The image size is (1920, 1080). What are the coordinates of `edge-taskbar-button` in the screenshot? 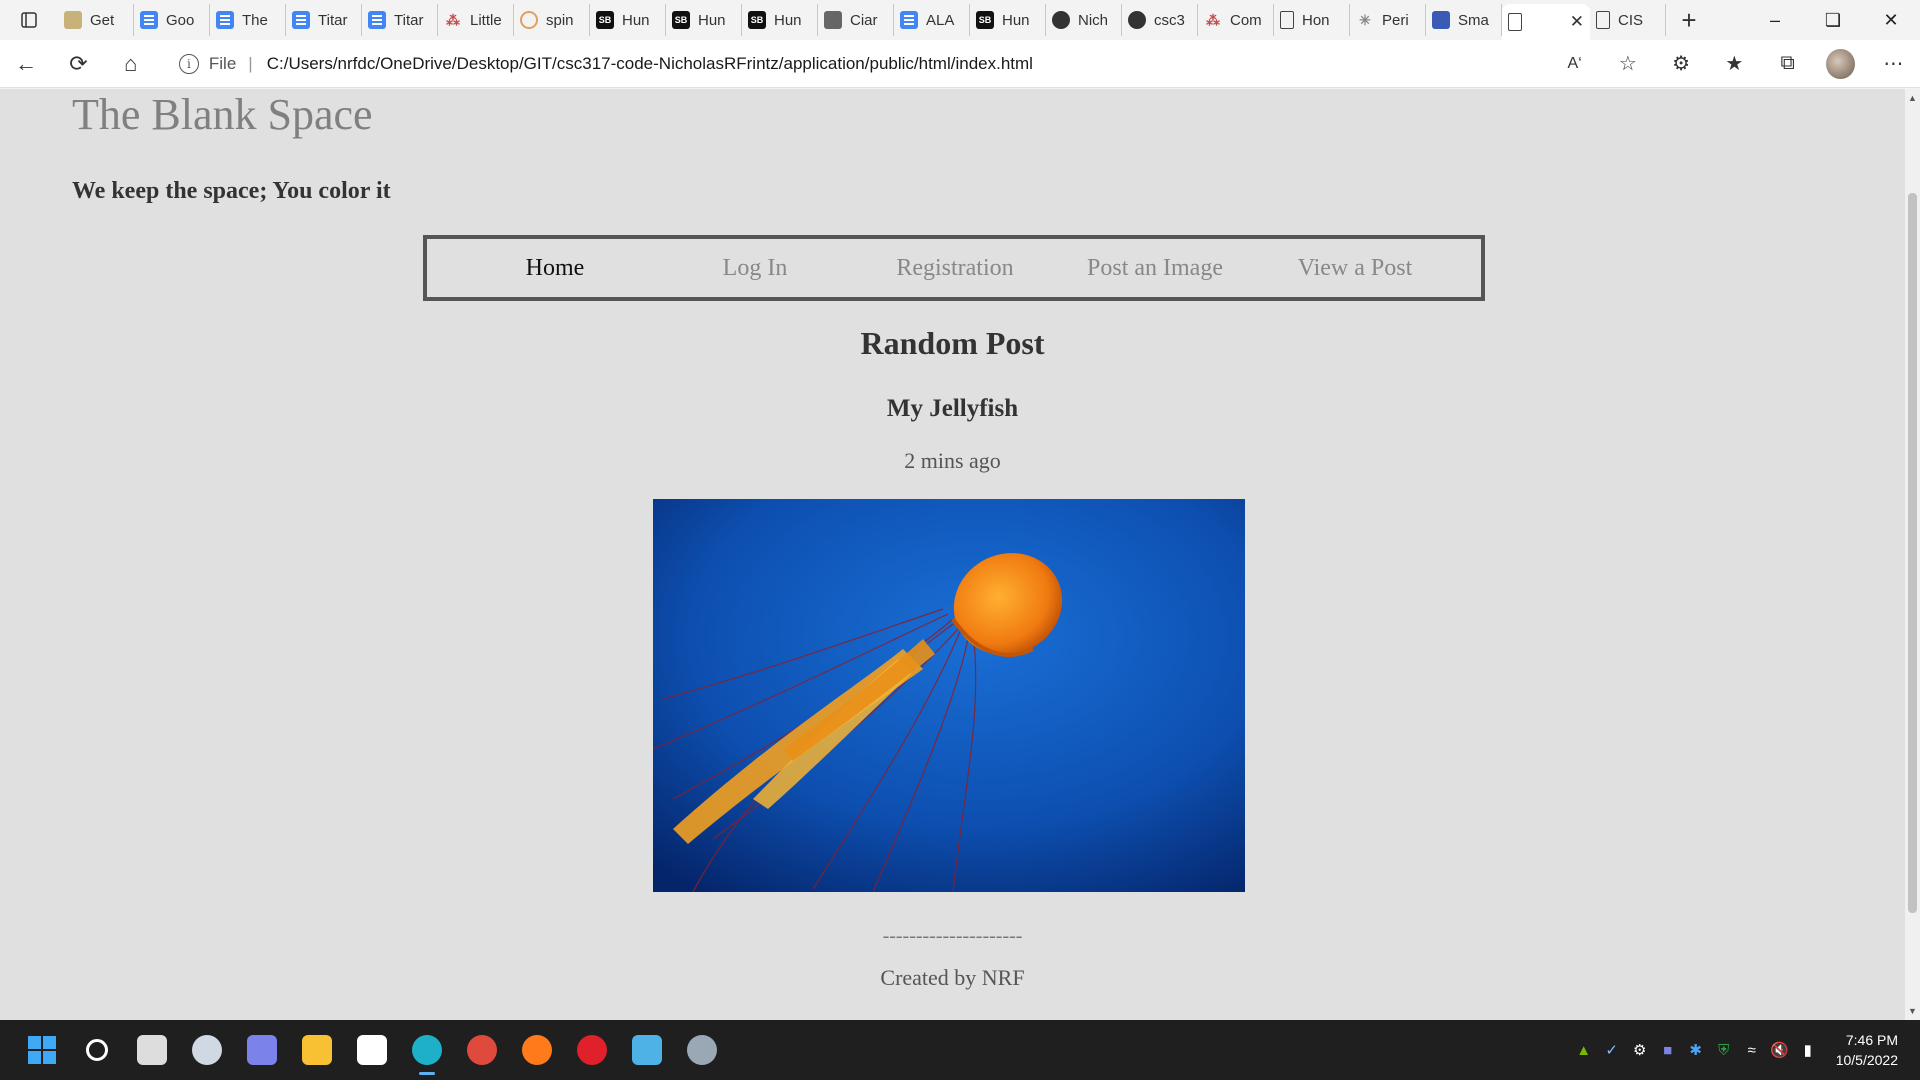 It's located at (426, 1050).